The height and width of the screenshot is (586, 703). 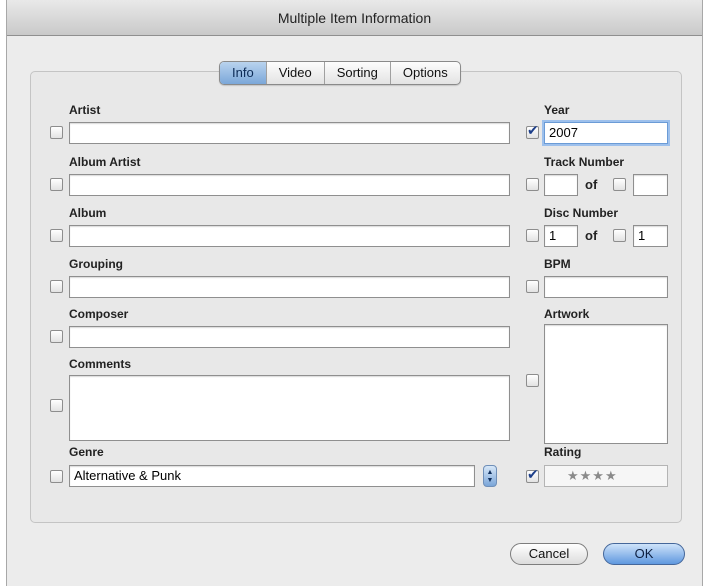 I want to click on rating-checkbox, so click(x=532, y=475).